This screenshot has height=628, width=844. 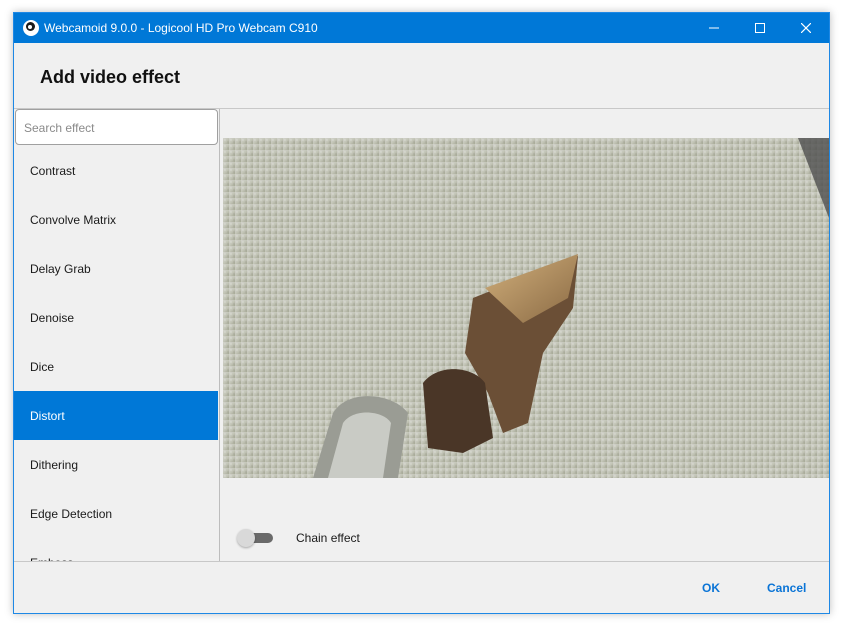 What do you see at coordinates (52, 318) in the screenshot?
I see `effect-item-label: Denoise` at bounding box center [52, 318].